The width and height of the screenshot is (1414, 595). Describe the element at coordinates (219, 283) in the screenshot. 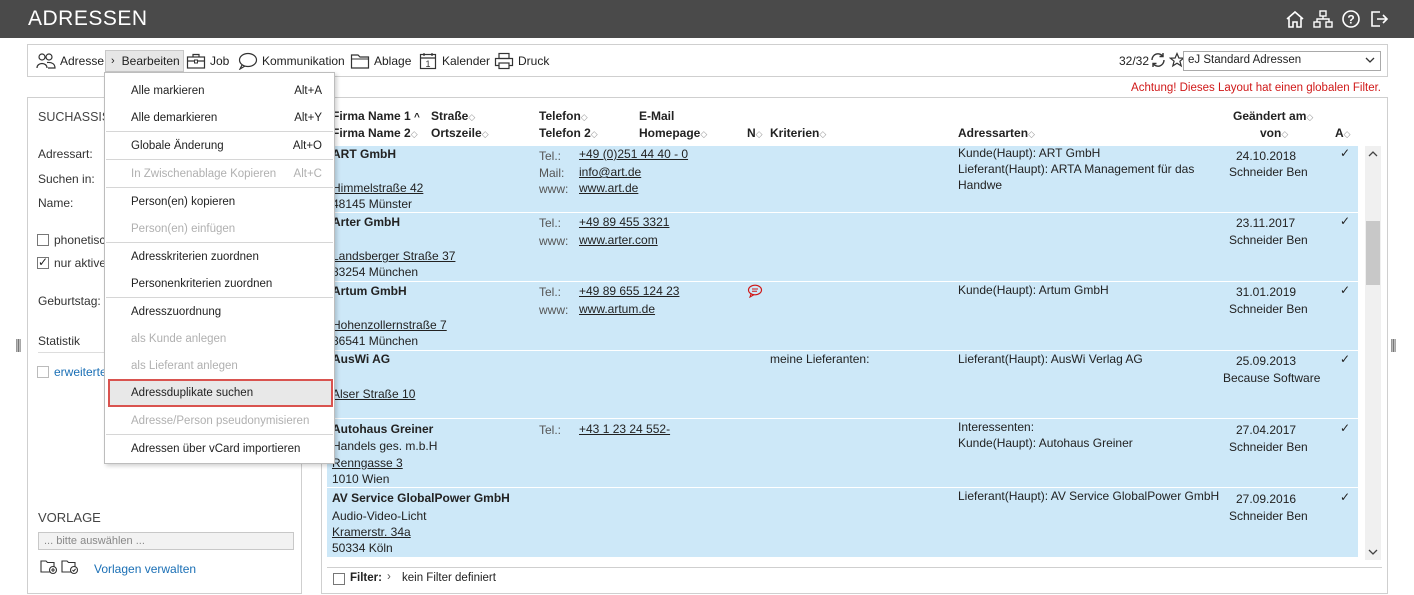

I see `menu-item-personenkriterien-zuordnen: Personenkriterien zuordnen` at that location.